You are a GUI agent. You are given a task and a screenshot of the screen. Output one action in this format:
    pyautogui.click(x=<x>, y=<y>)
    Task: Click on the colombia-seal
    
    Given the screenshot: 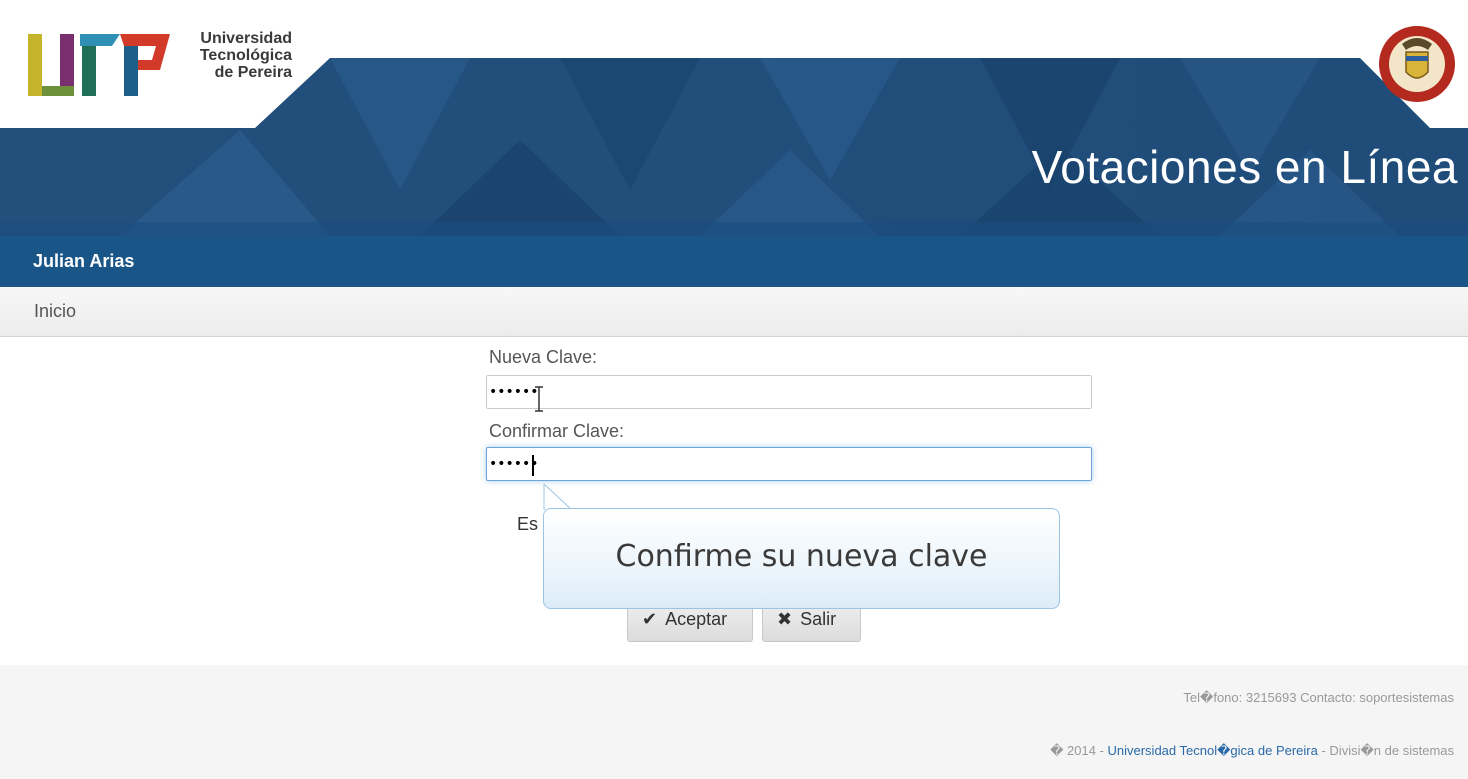 What is the action you would take?
    pyautogui.click(x=1417, y=64)
    